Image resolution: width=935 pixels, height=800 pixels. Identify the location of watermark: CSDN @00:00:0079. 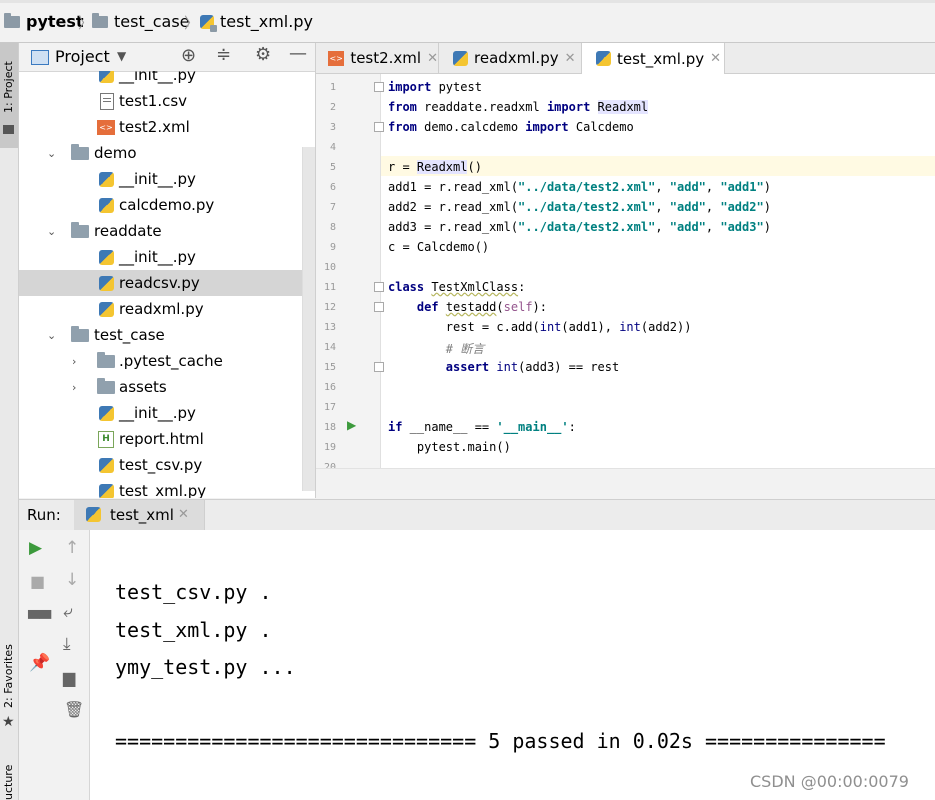
(829, 781).